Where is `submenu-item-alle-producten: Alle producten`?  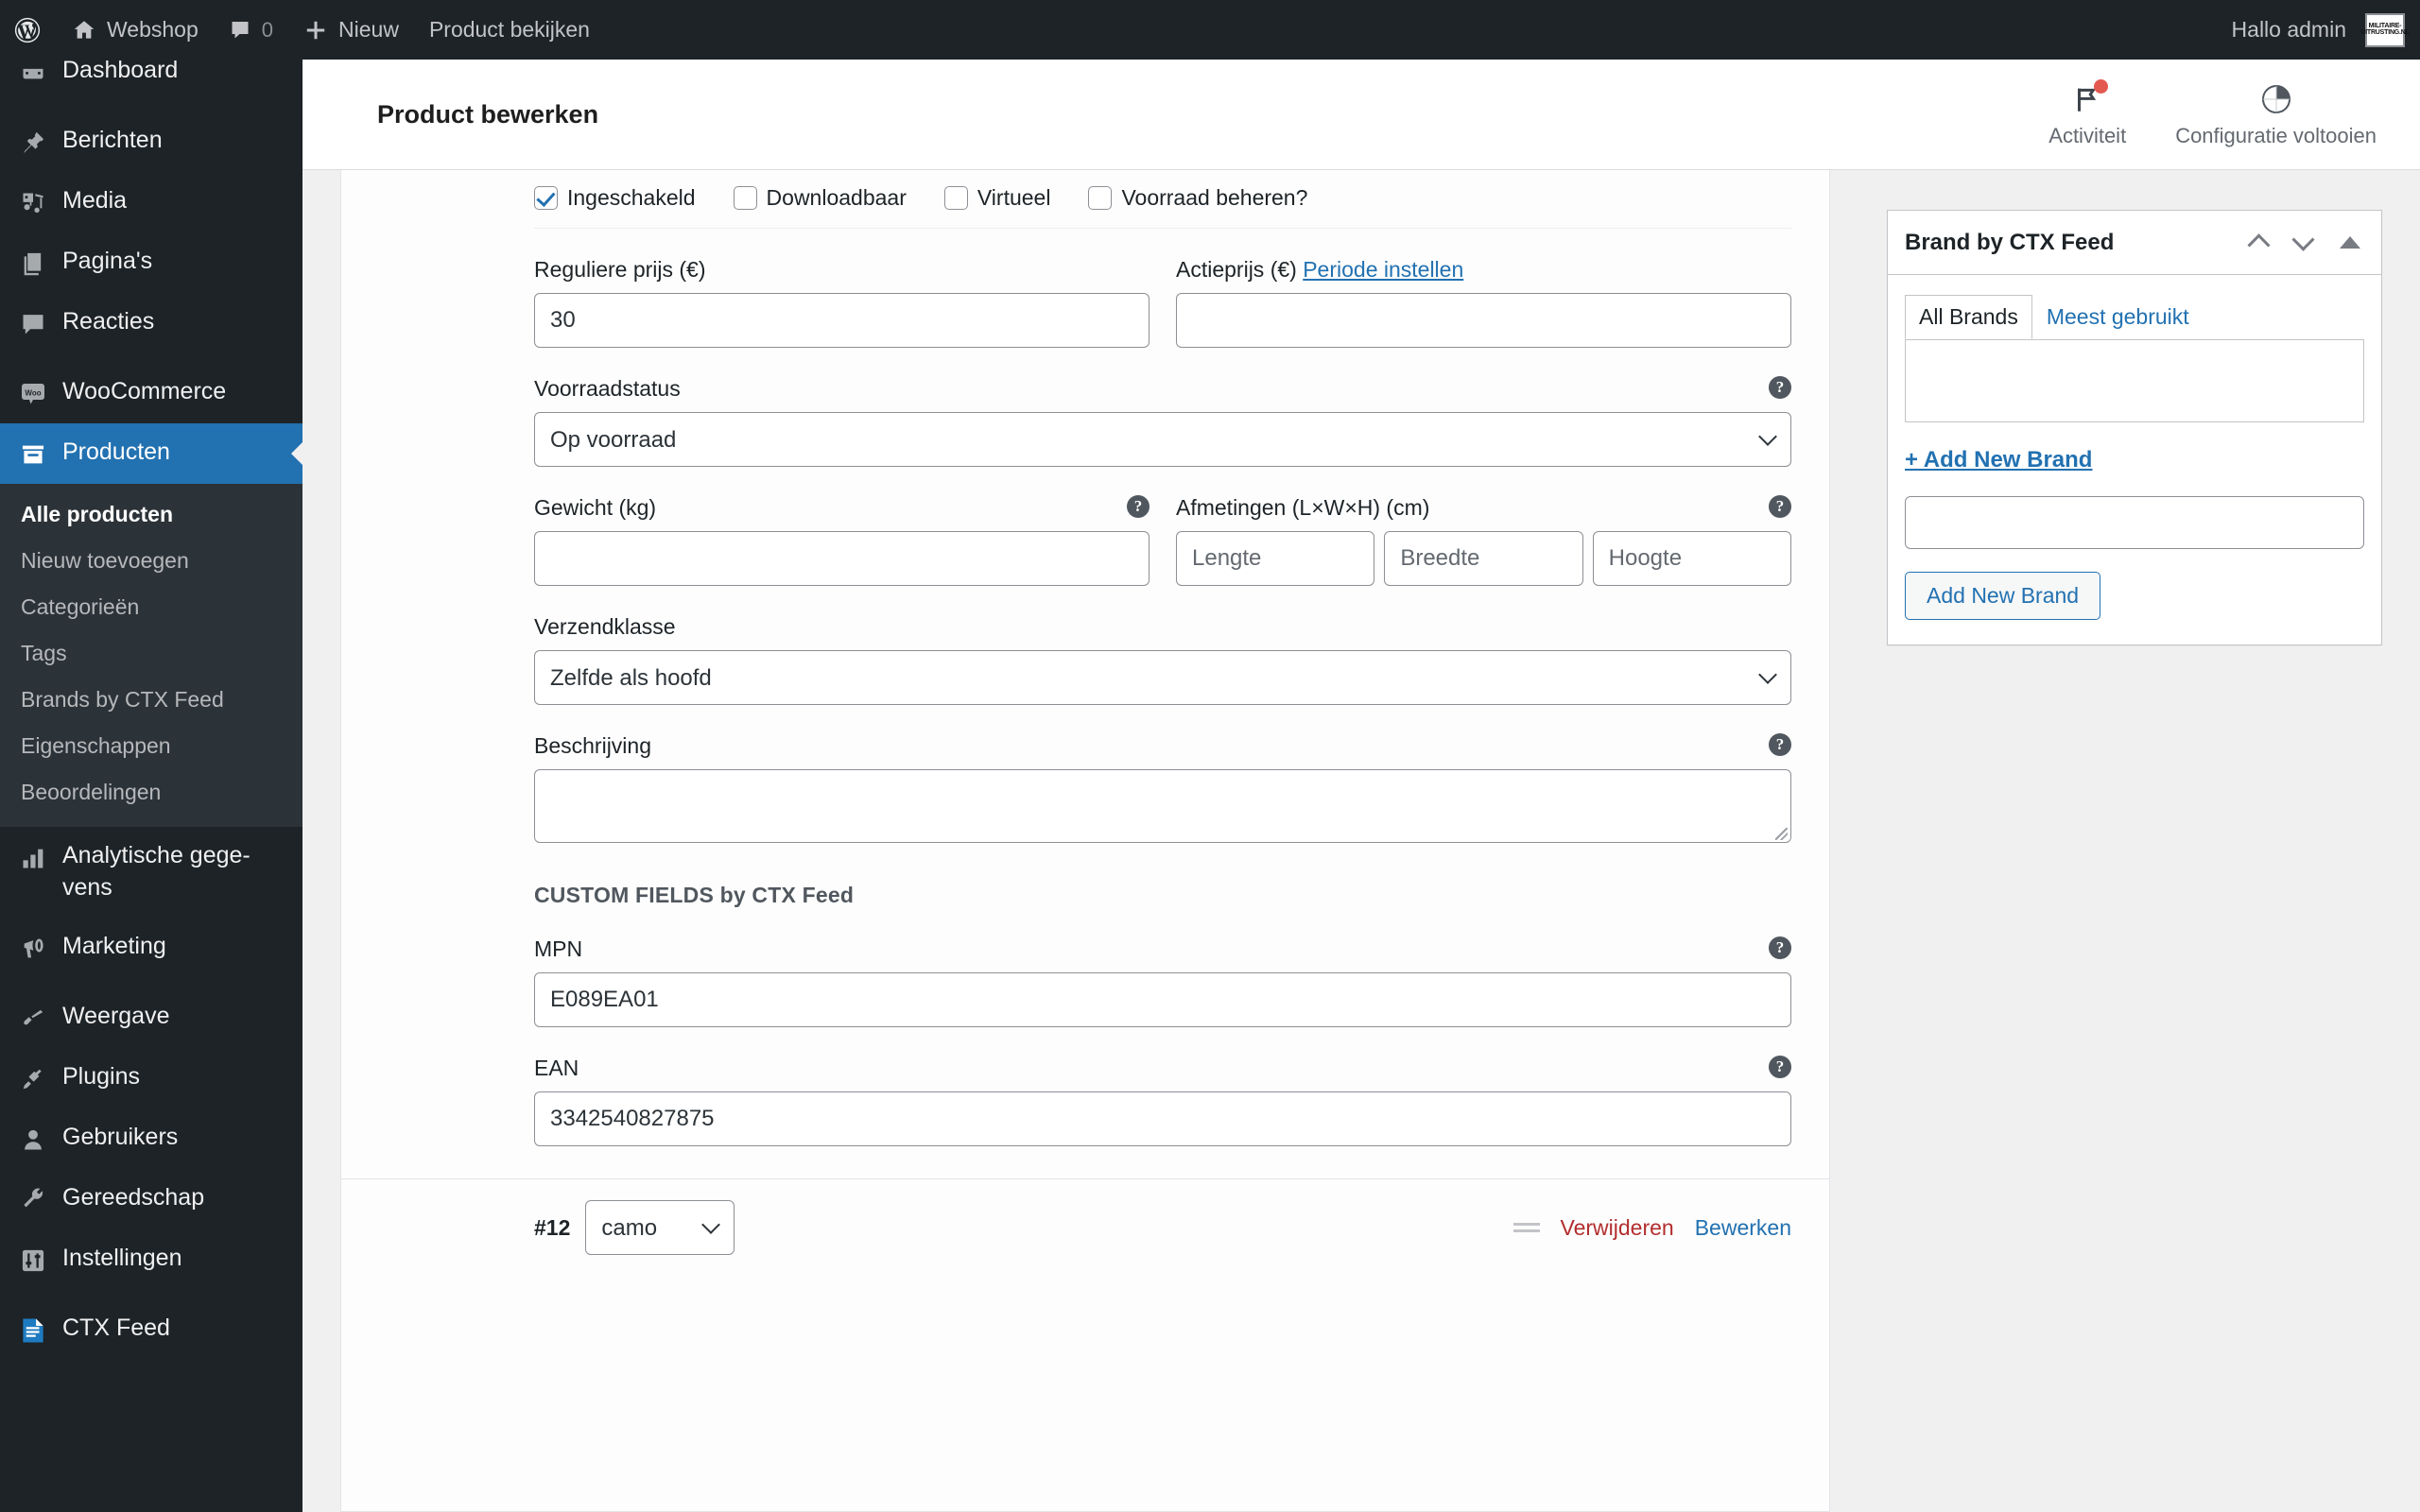 submenu-item-alle-producten: Alle producten is located at coordinates (151, 514).